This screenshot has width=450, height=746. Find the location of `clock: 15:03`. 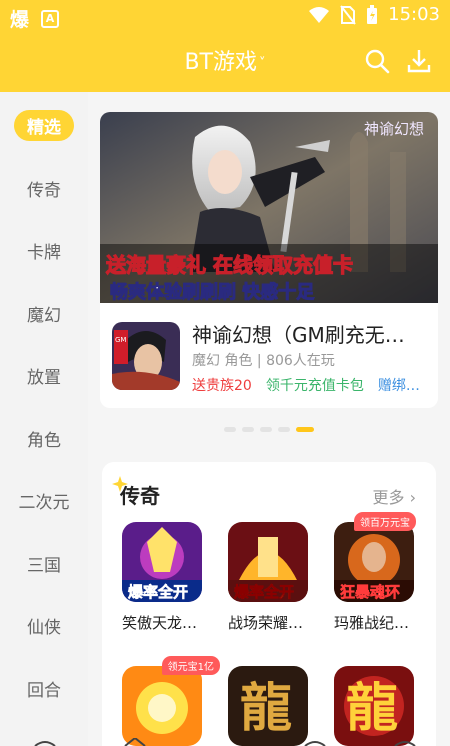

clock: 15:03 is located at coordinates (414, 14).